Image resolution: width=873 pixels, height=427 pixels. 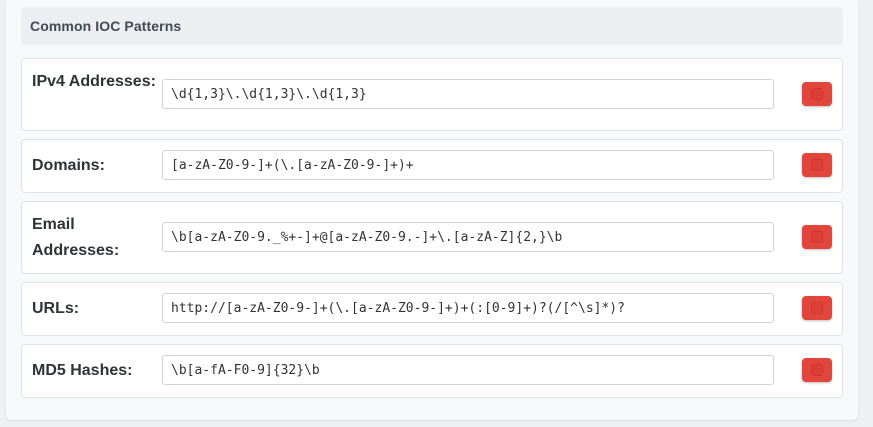 What do you see at coordinates (56, 308) in the screenshot?
I see `pattern-label-urls: URLs:` at bounding box center [56, 308].